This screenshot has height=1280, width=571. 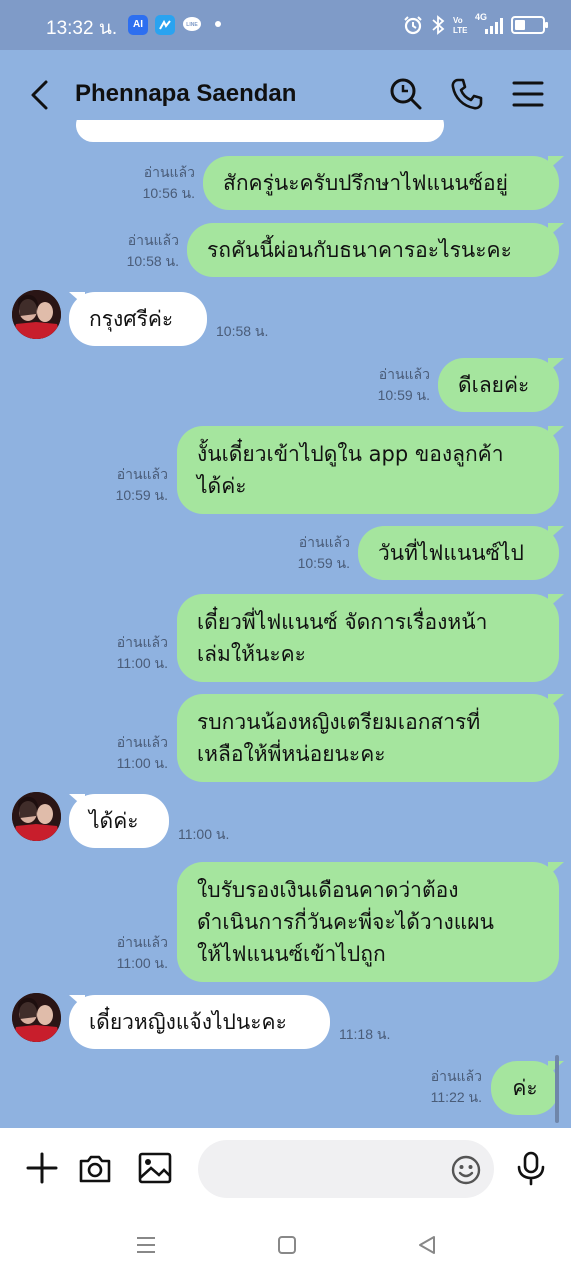 I want to click on message-text: วันที่ไฟแนนซ์ไป, so click(x=451, y=553).